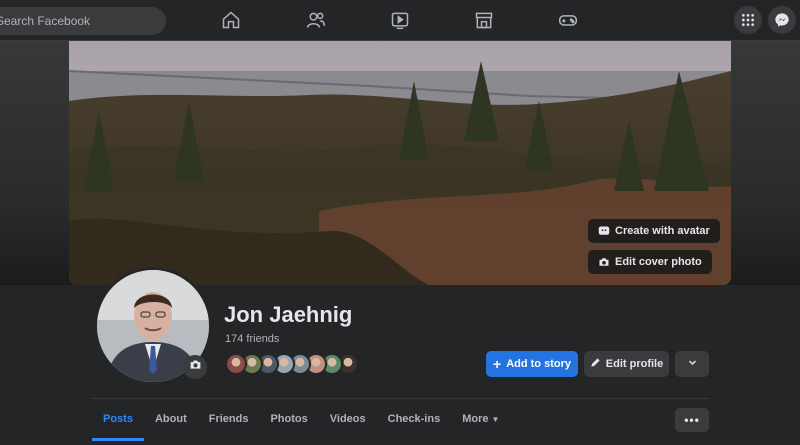 This screenshot has height=445, width=800. What do you see at coordinates (662, 231) in the screenshot?
I see `create-with-avatar-label: Create with avatar` at bounding box center [662, 231].